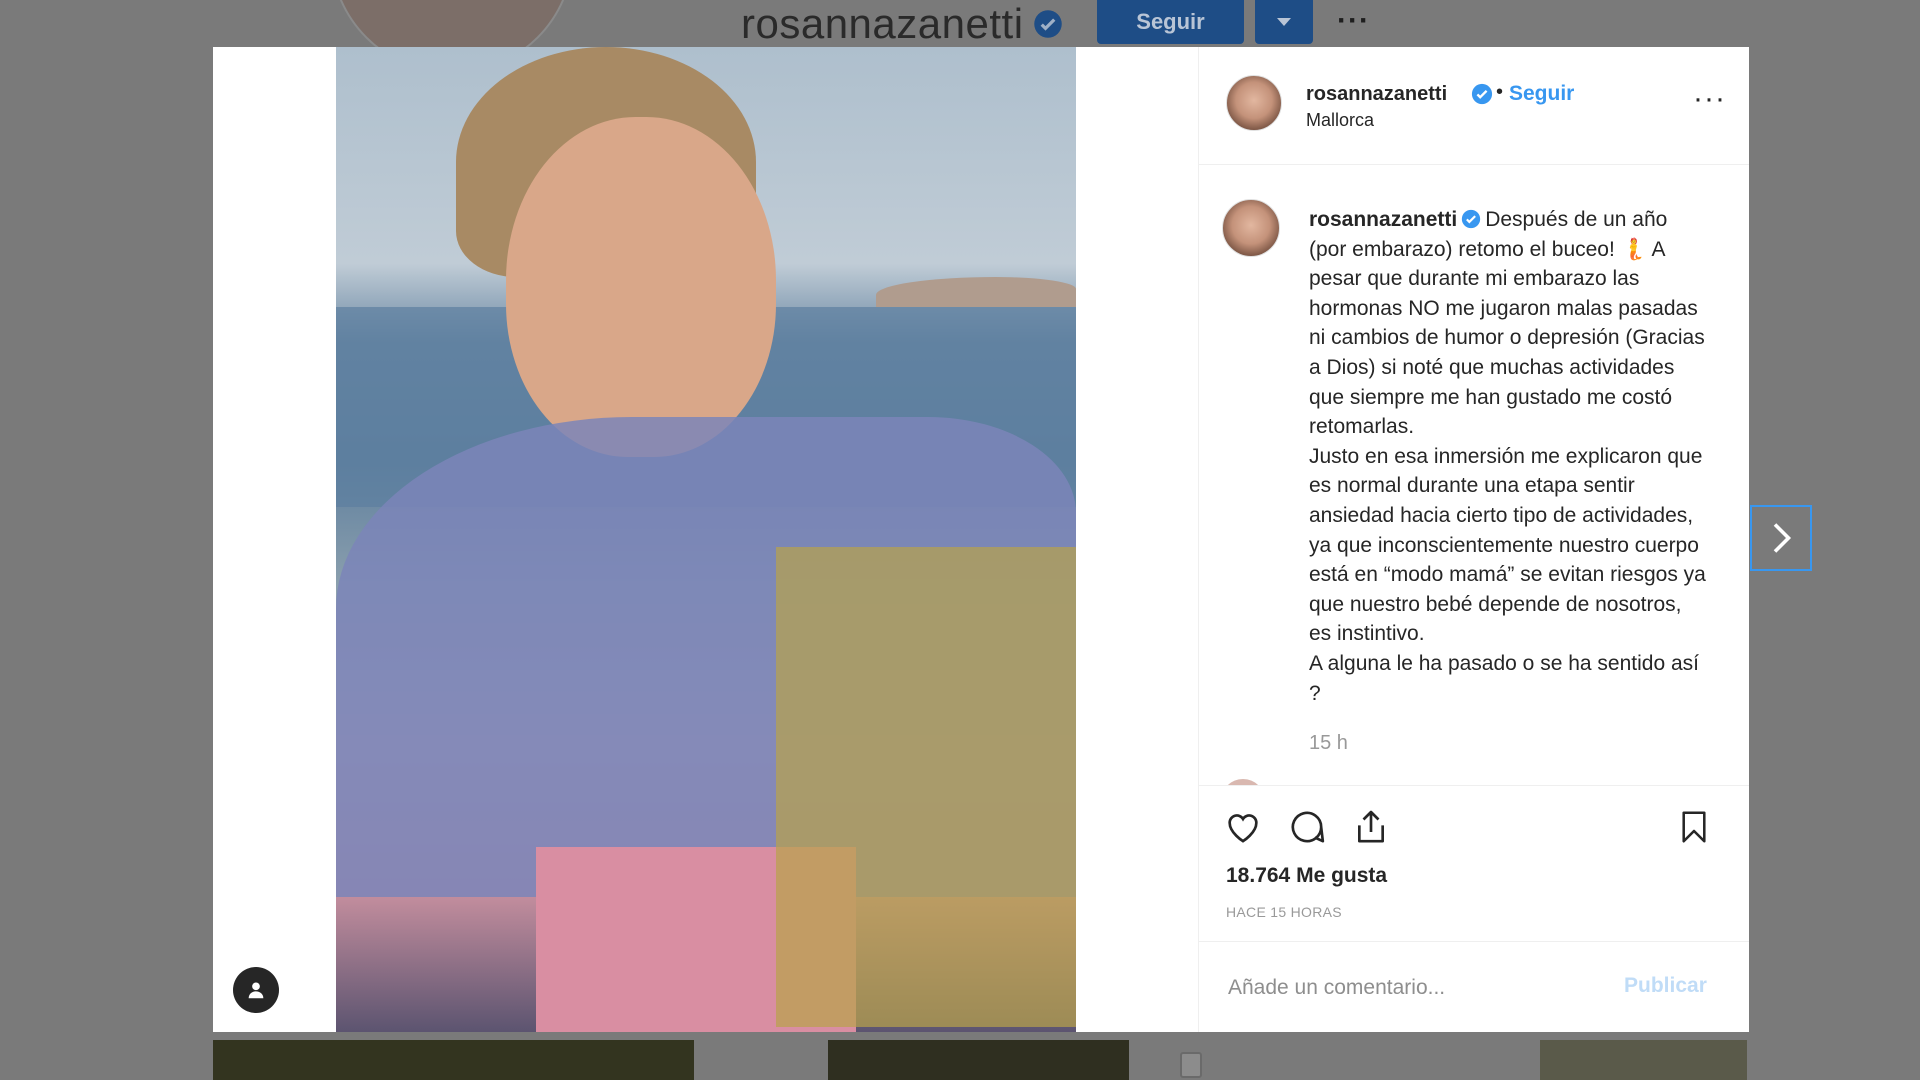 The image size is (1920, 1080). Describe the element at coordinates (1474, 106) in the screenshot. I see `post-header: rosannazanetti • Seguir Mallorca ···` at that location.